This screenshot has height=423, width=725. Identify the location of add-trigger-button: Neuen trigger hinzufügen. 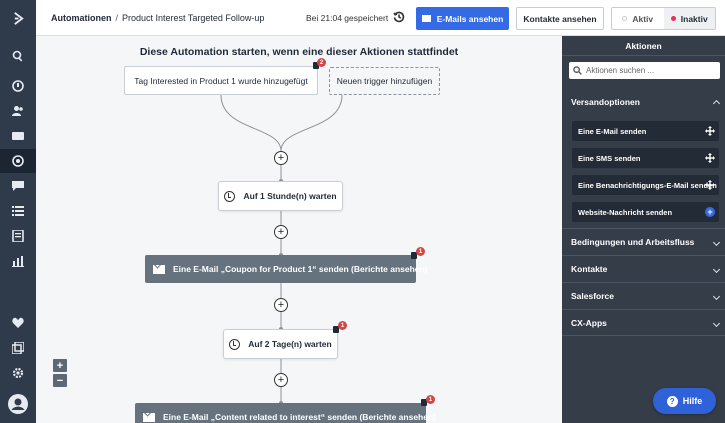
(384, 81).